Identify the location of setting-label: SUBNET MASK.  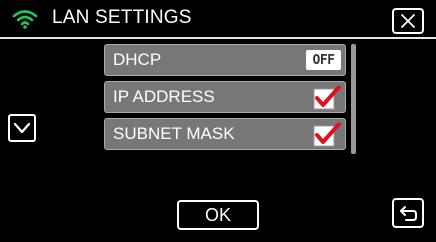
(174, 133).